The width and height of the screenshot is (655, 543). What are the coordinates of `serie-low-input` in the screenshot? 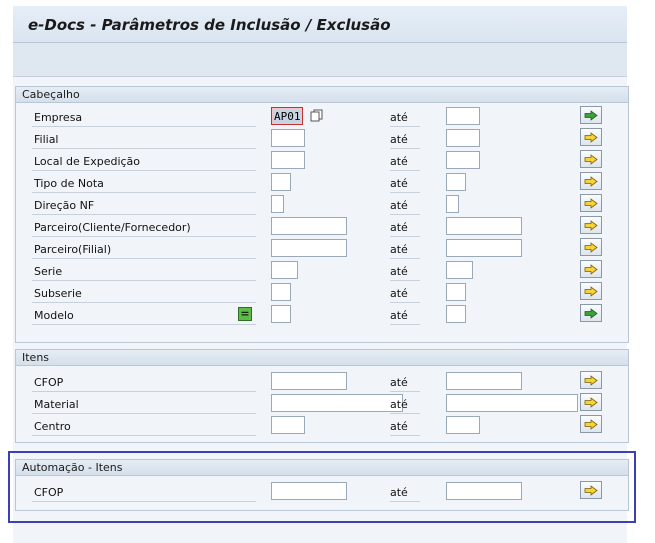 It's located at (284, 270).